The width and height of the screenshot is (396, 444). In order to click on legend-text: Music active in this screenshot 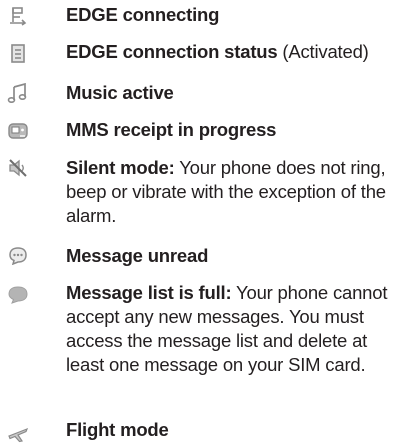, I will do `click(228, 93)`.